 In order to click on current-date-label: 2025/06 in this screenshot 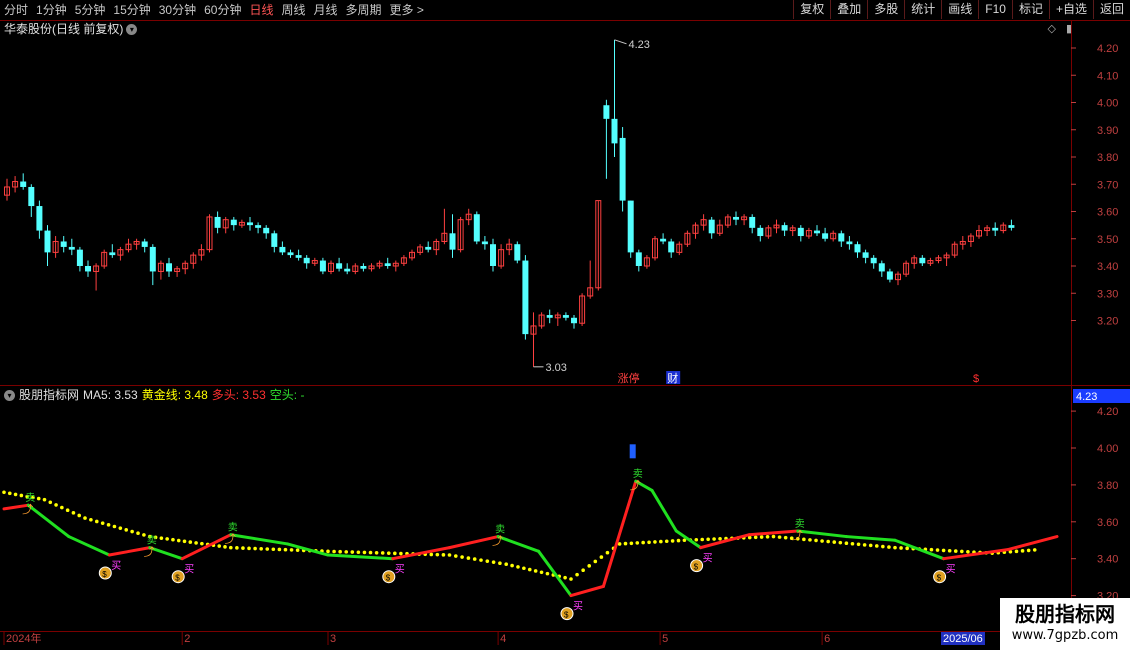, I will do `click(963, 639)`.